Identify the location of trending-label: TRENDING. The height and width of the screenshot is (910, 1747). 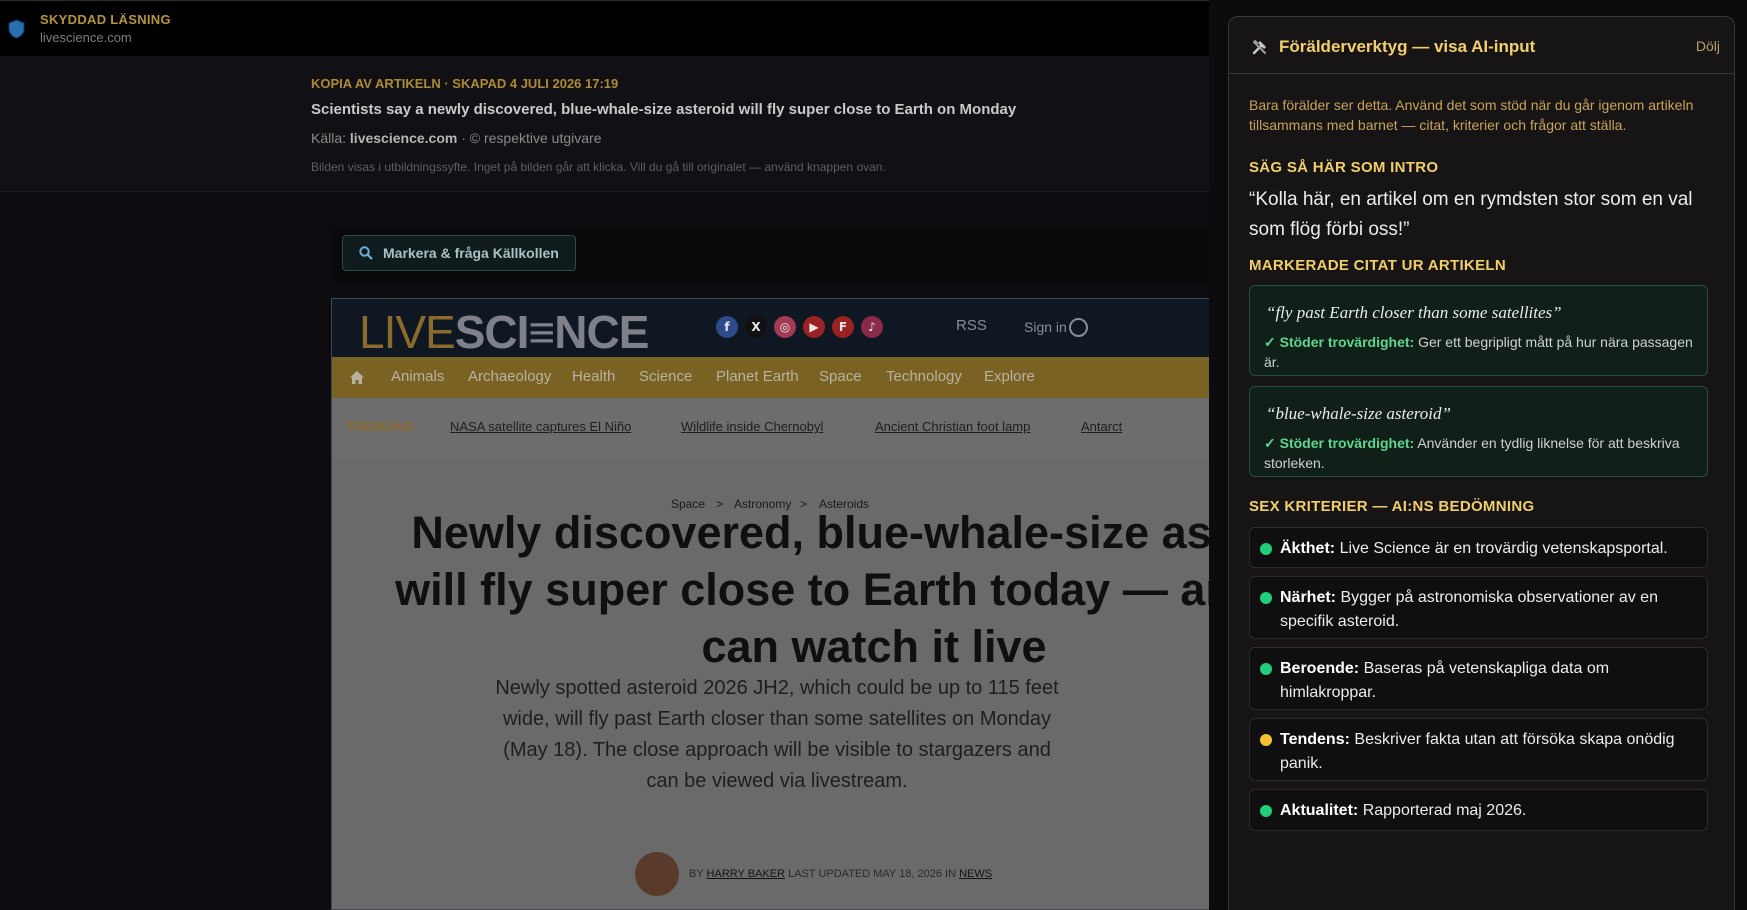
(380, 426).